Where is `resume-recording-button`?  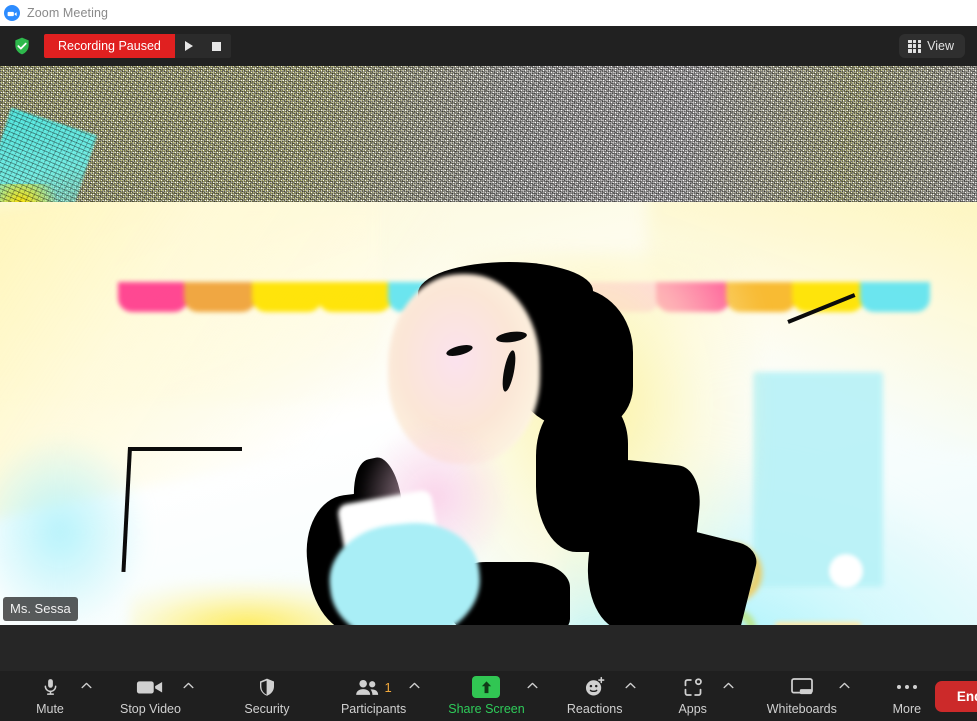
resume-recording-button is located at coordinates (189, 46).